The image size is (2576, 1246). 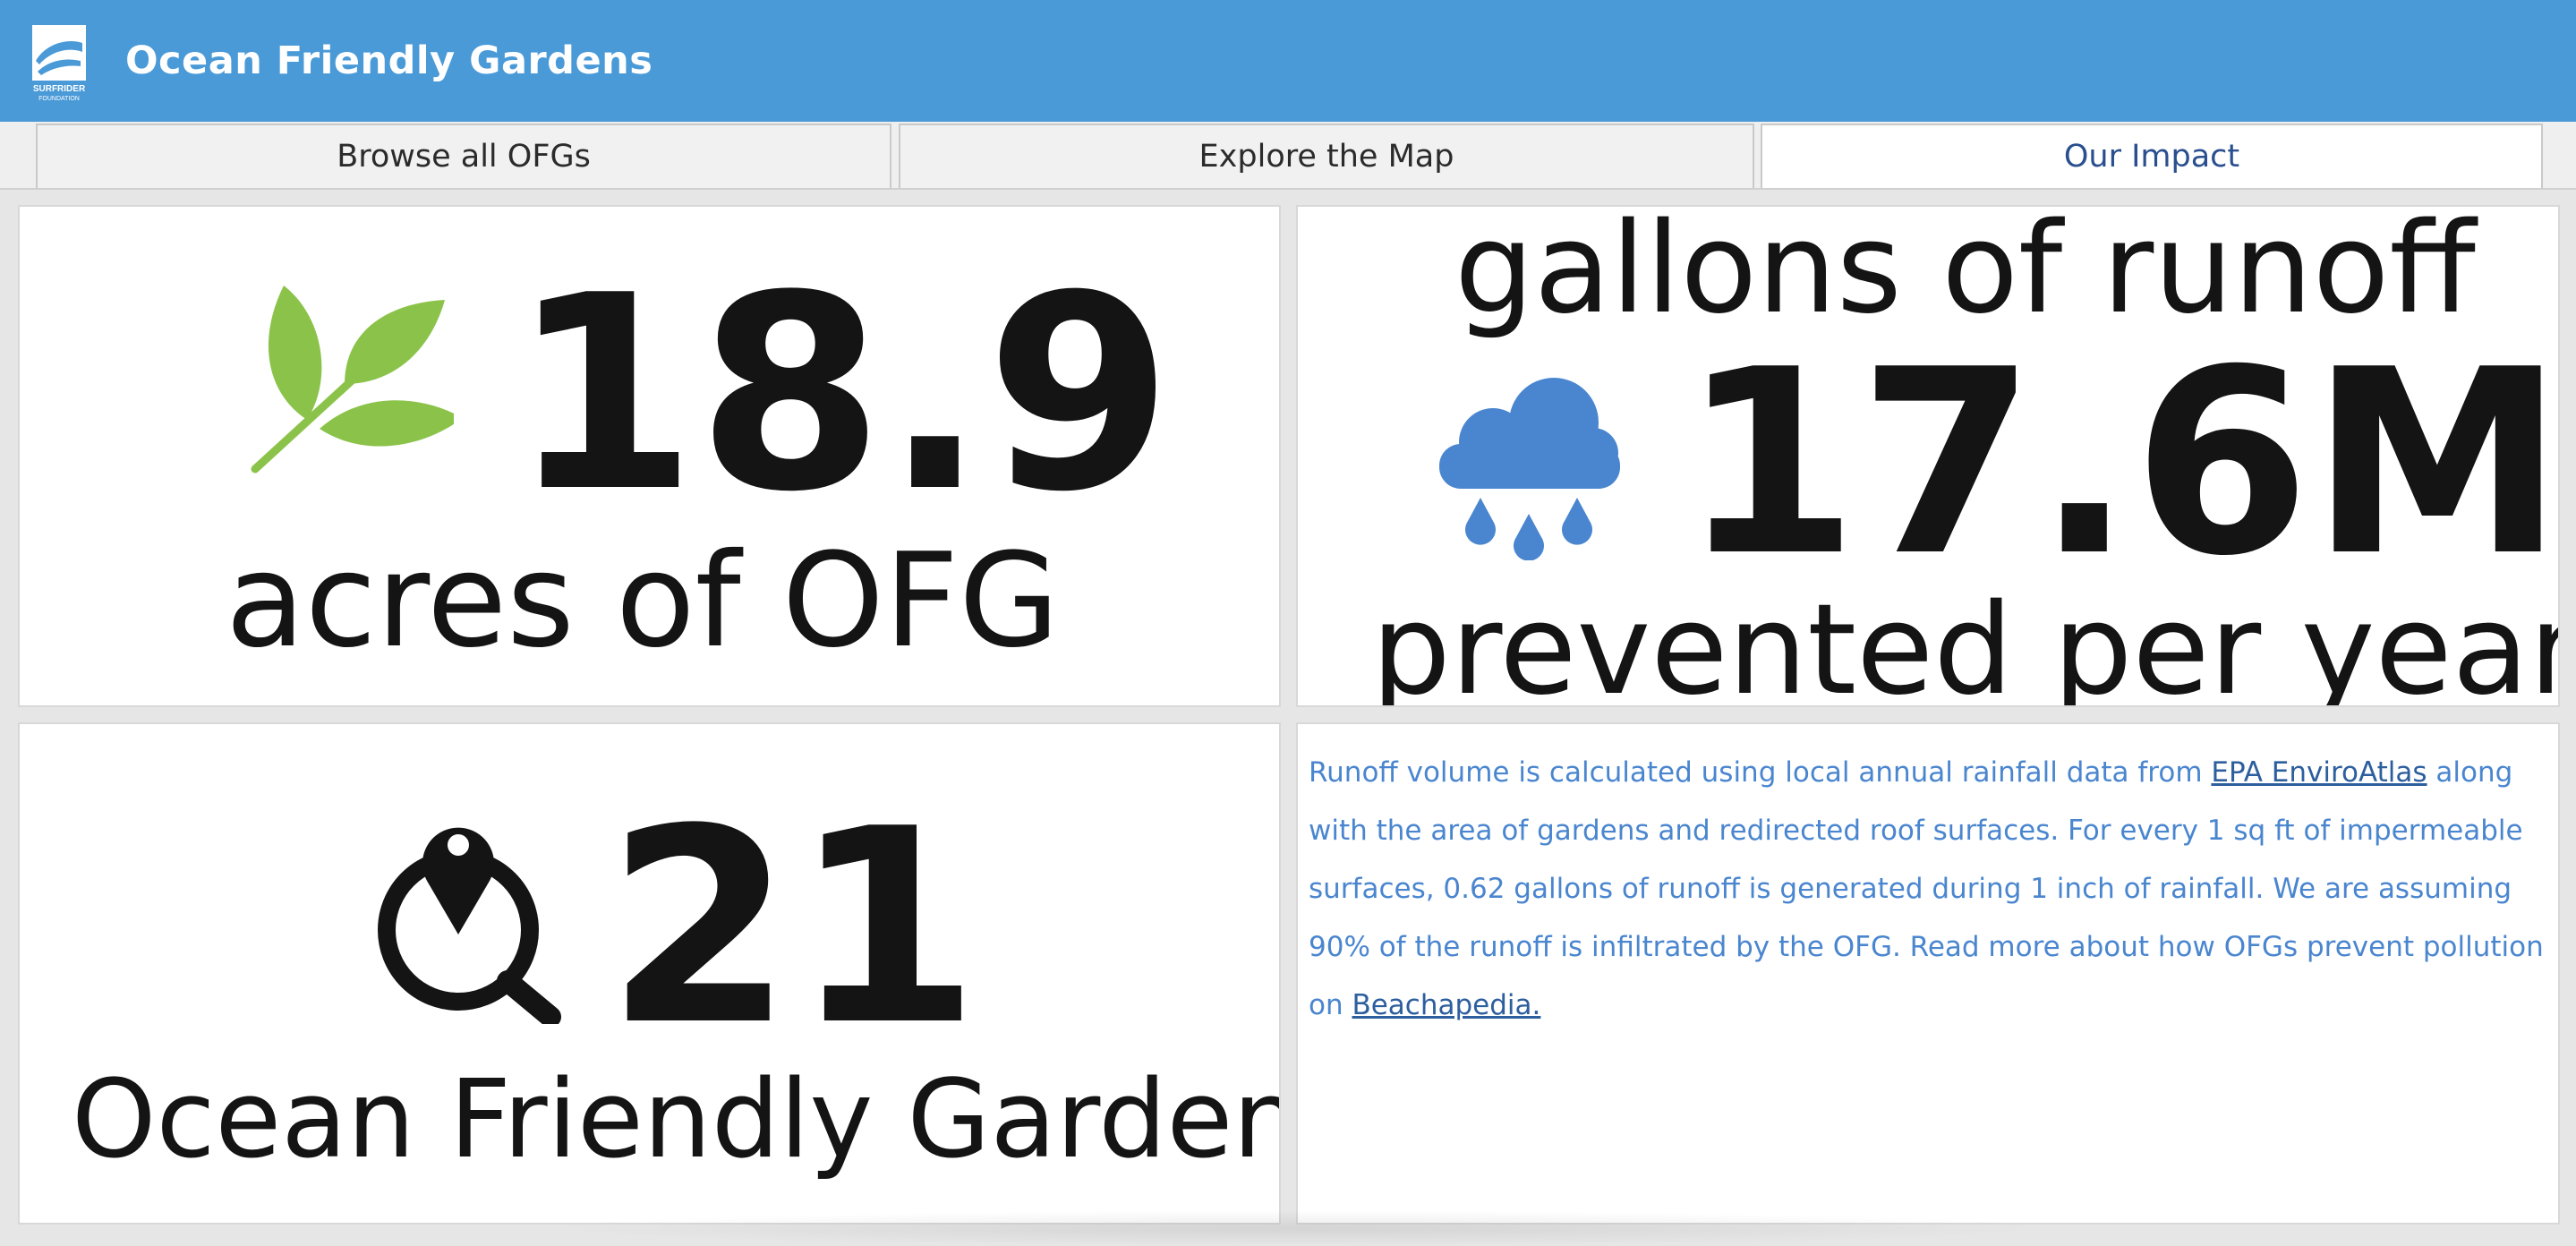 I want to click on runoff-bottom-caption: prevented per year, so click(x=1965, y=642).